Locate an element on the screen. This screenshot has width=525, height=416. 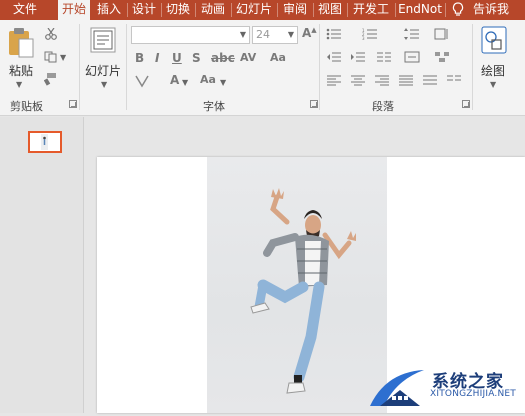
font-size-value: 24 is located at coordinates (263, 34).